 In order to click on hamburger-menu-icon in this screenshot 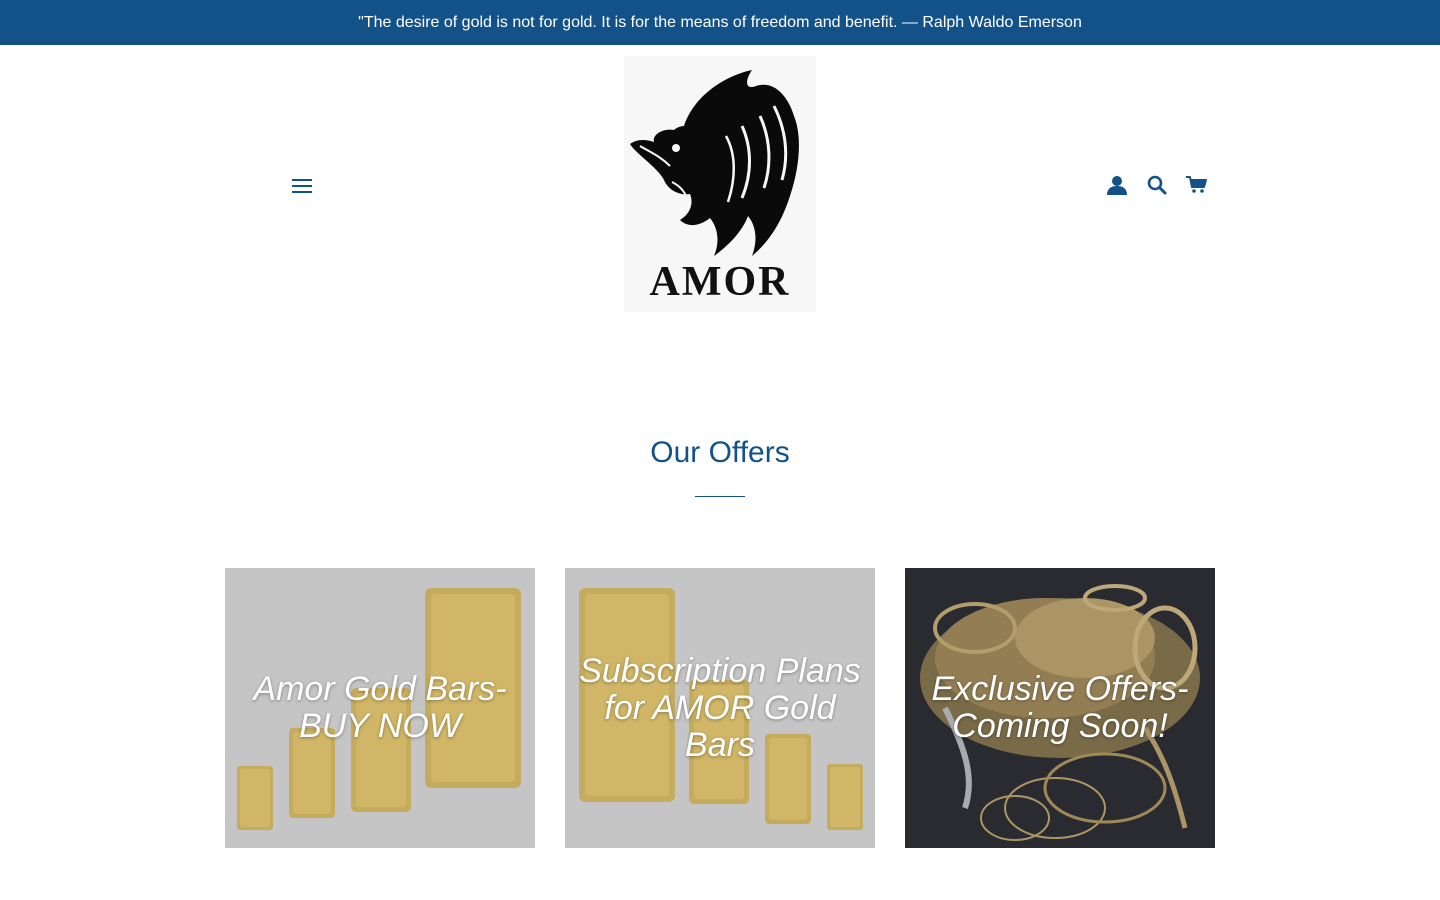, I will do `click(302, 186)`.